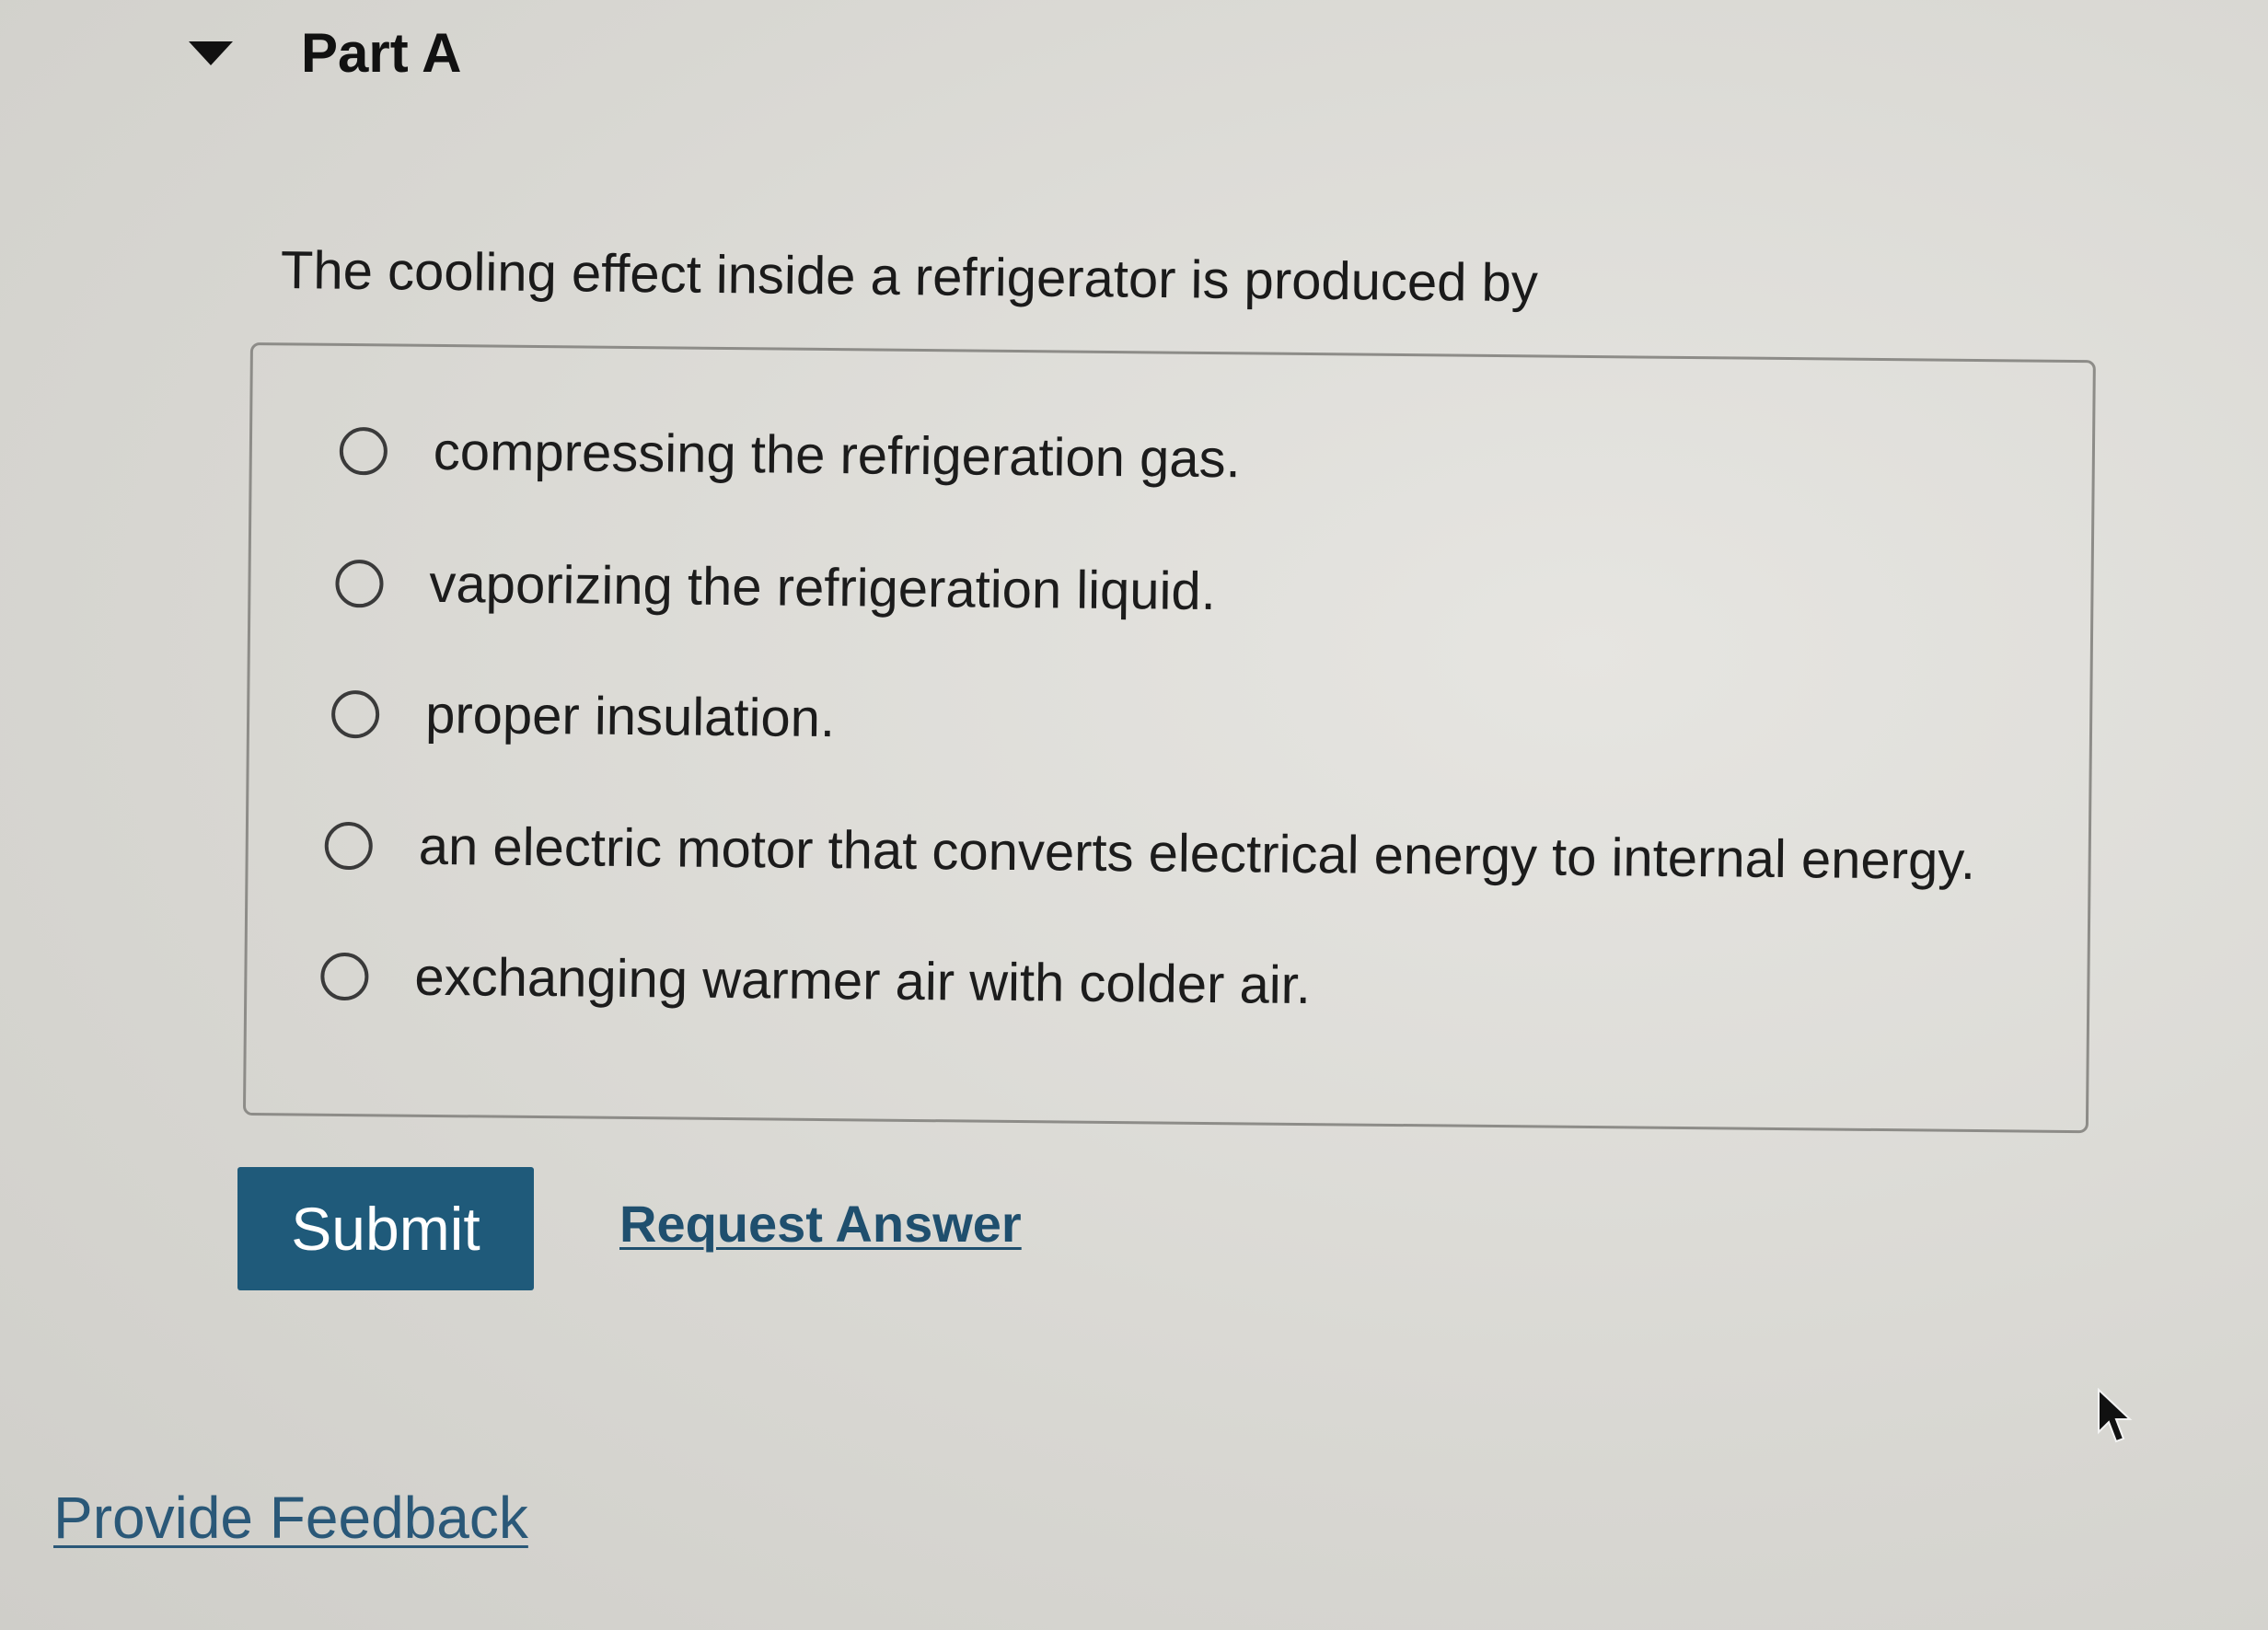 The width and height of the screenshot is (2268, 1630). Describe the element at coordinates (863, 981) in the screenshot. I see `option-label: exchanging warmer air with colder air.` at that location.